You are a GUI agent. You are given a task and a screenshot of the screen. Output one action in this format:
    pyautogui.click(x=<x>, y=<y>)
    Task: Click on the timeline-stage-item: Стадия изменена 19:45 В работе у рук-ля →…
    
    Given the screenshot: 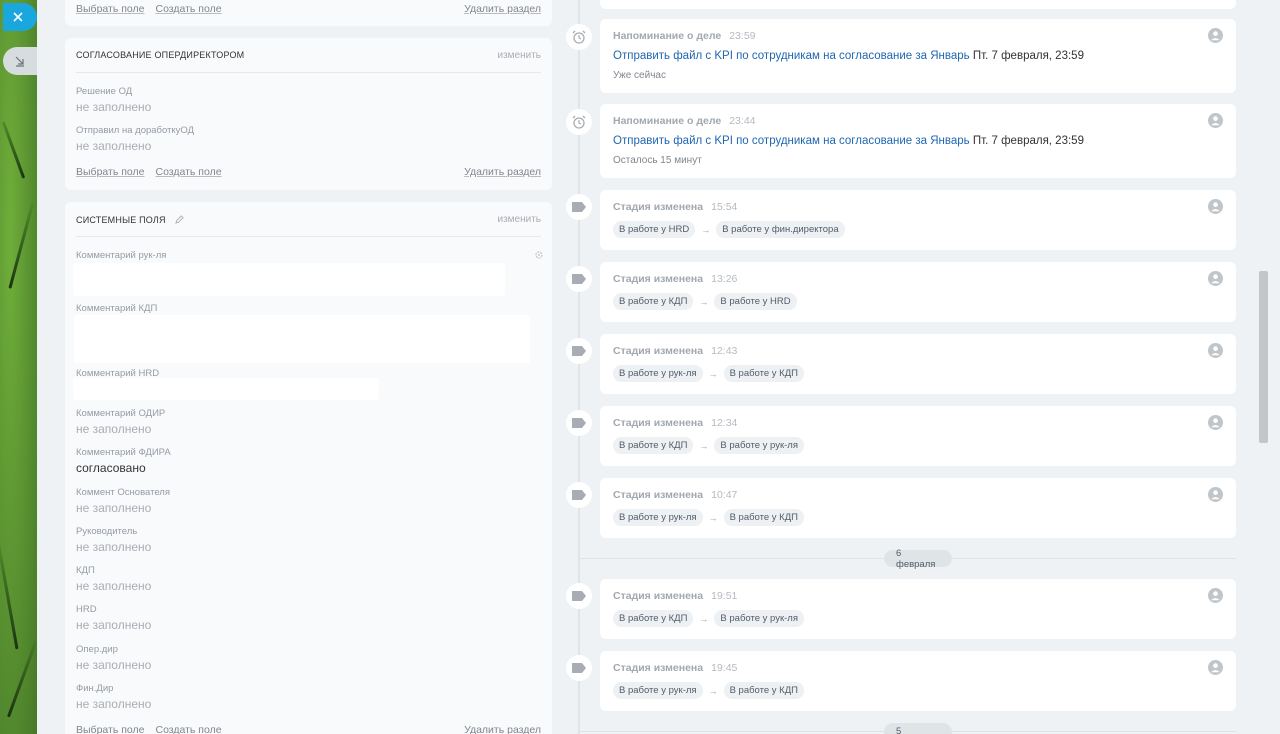 What is the action you would take?
    pyautogui.click(x=918, y=681)
    